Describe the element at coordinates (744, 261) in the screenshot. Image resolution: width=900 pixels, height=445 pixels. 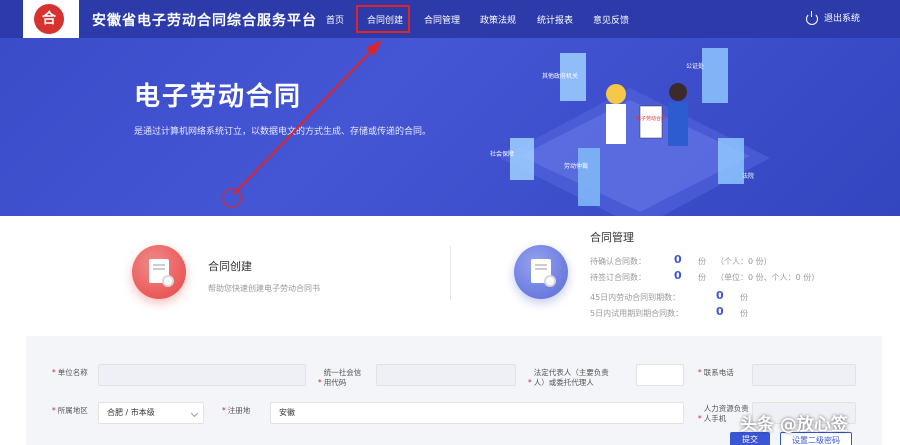
I see `stat-note: （个人：0 份）` at that location.